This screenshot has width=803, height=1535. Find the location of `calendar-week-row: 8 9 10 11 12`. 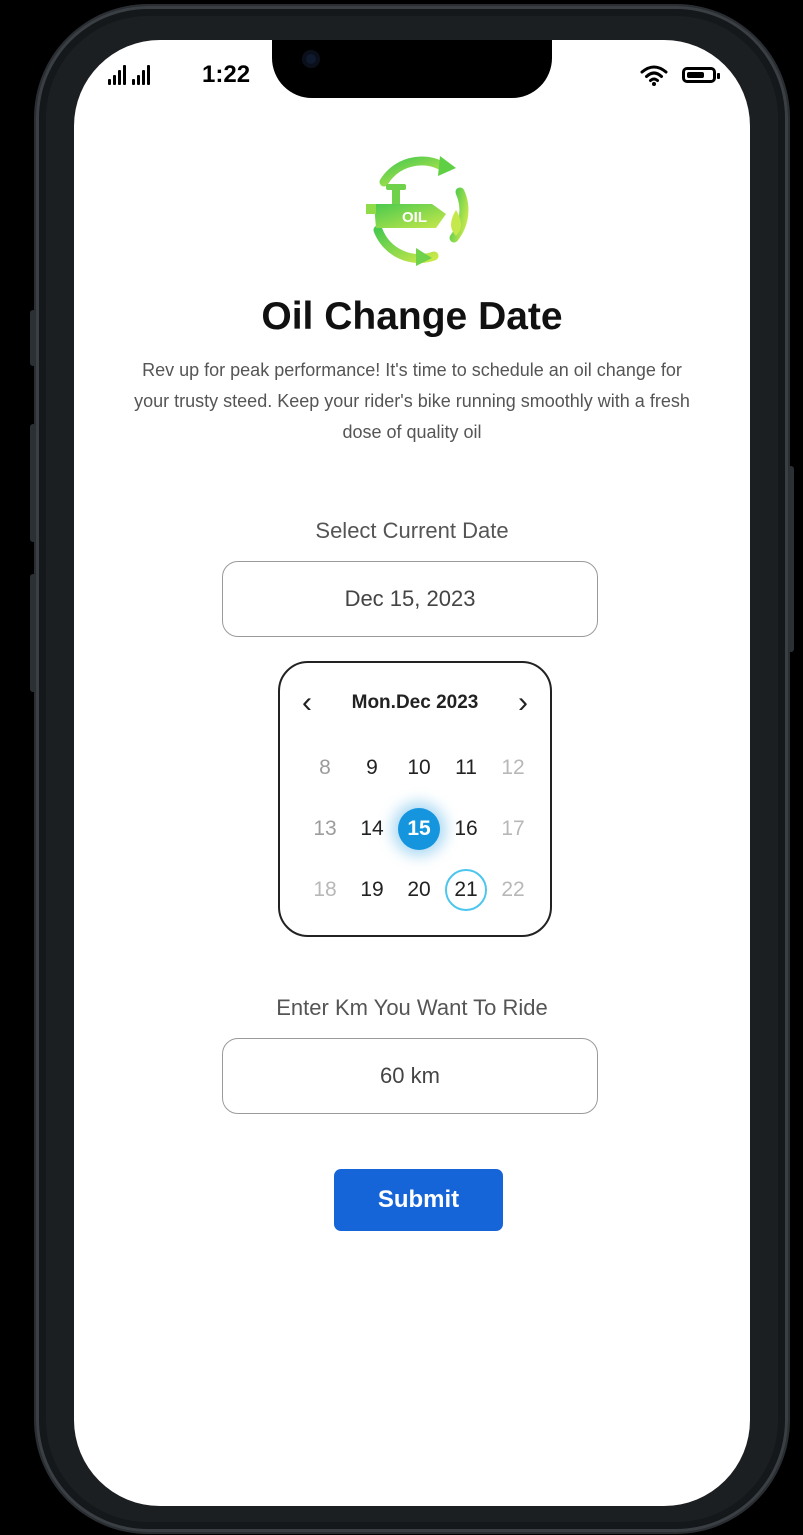

calendar-week-row: 8 9 10 11 12 is located at coordinates (419, 768).